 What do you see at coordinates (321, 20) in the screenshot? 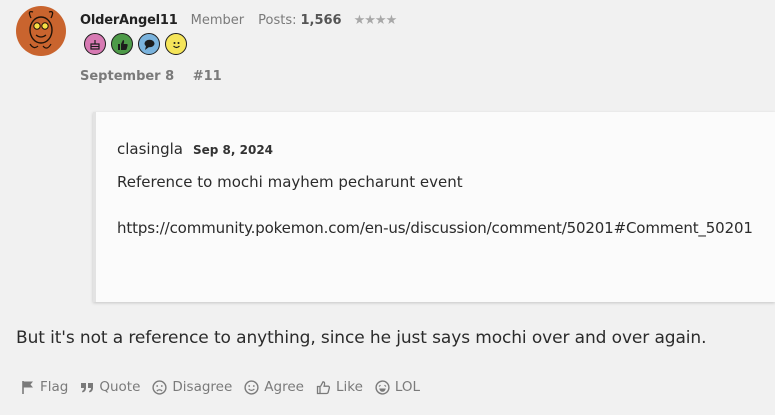
I see `posts-count: 1,566` at bounding box center [321, 20].